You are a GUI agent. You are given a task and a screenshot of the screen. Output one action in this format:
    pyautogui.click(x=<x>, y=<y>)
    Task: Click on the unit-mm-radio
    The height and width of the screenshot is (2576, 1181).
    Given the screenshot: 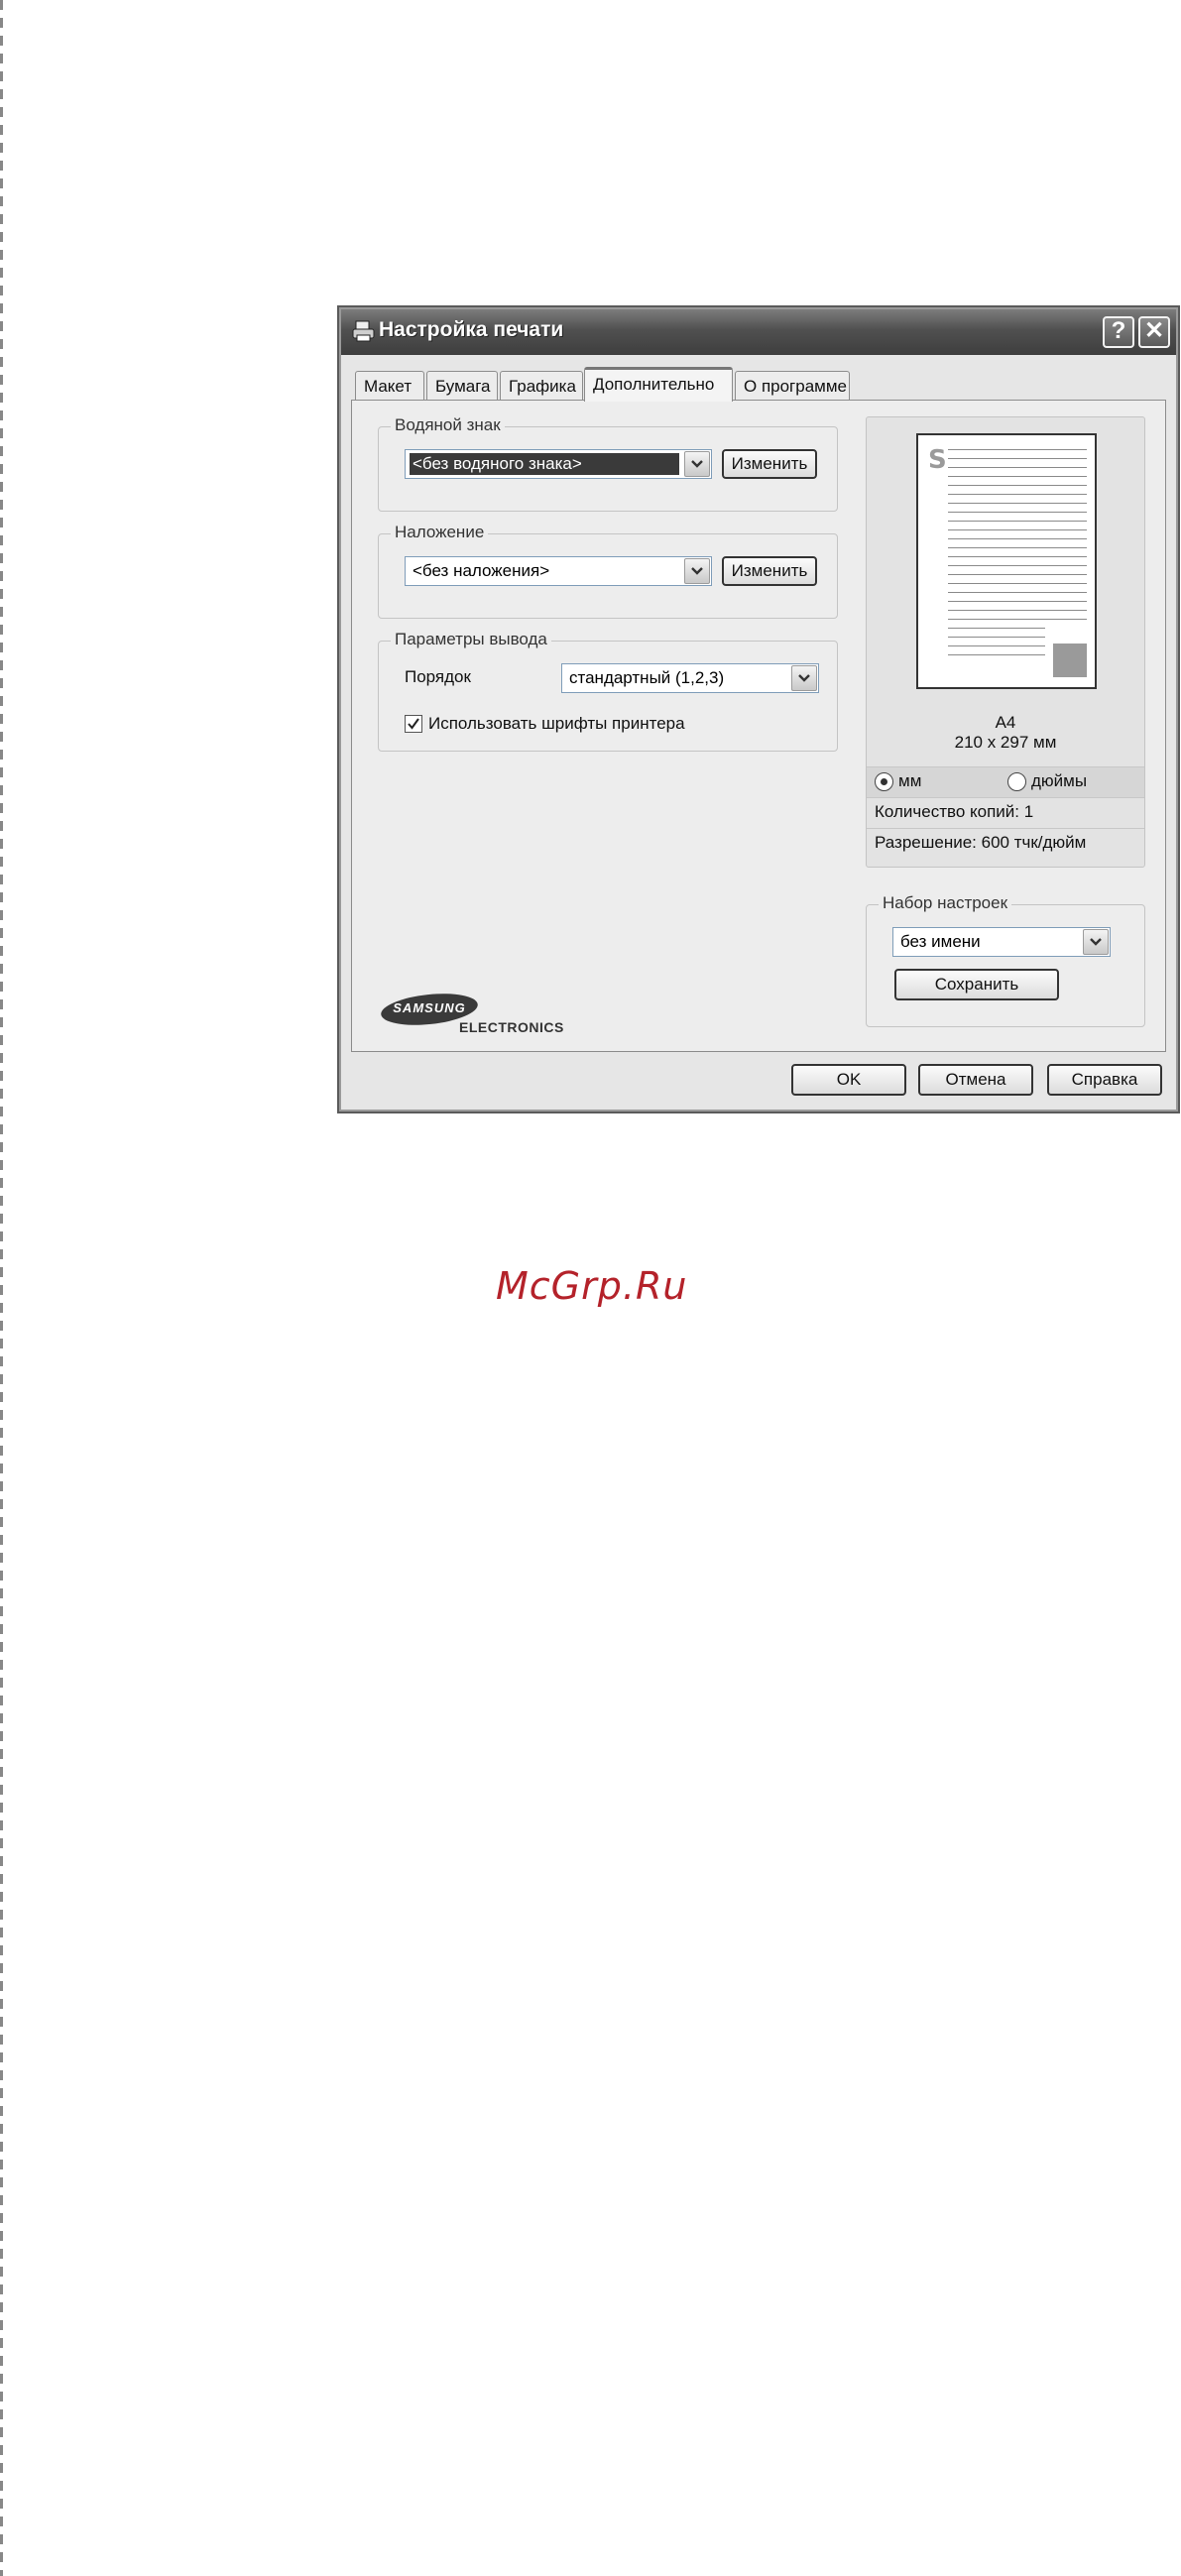 What is the action you would take?
    pyautogui.click(x=884, y=781)
    